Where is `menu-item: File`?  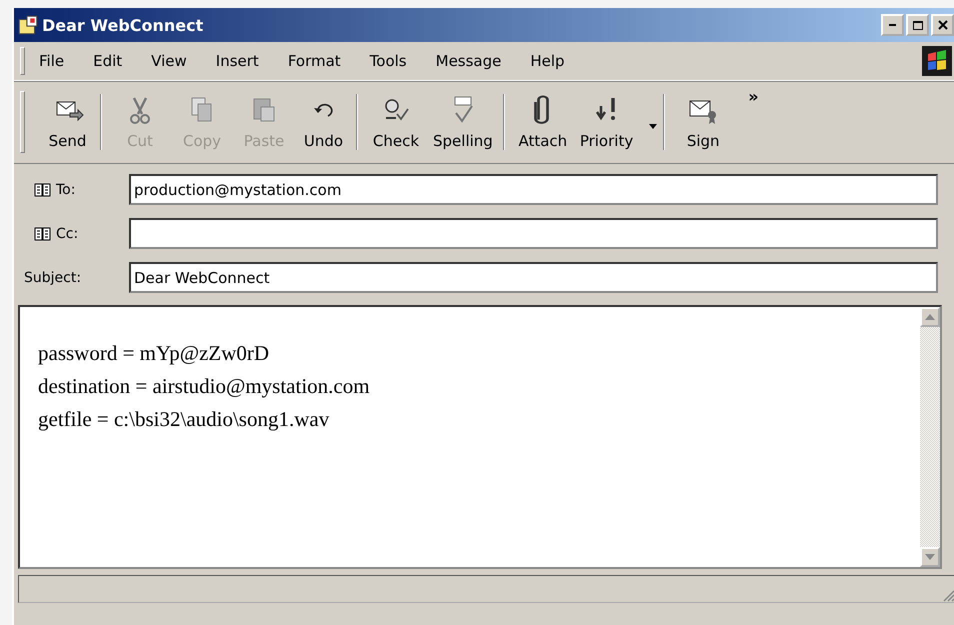
menu-item: File is located at coordinates (51, 61).